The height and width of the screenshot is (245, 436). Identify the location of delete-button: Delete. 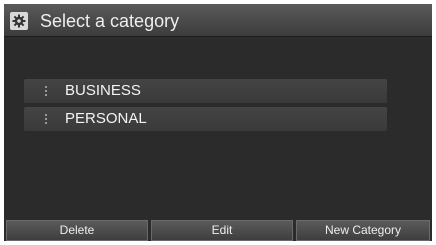
(77, 230).